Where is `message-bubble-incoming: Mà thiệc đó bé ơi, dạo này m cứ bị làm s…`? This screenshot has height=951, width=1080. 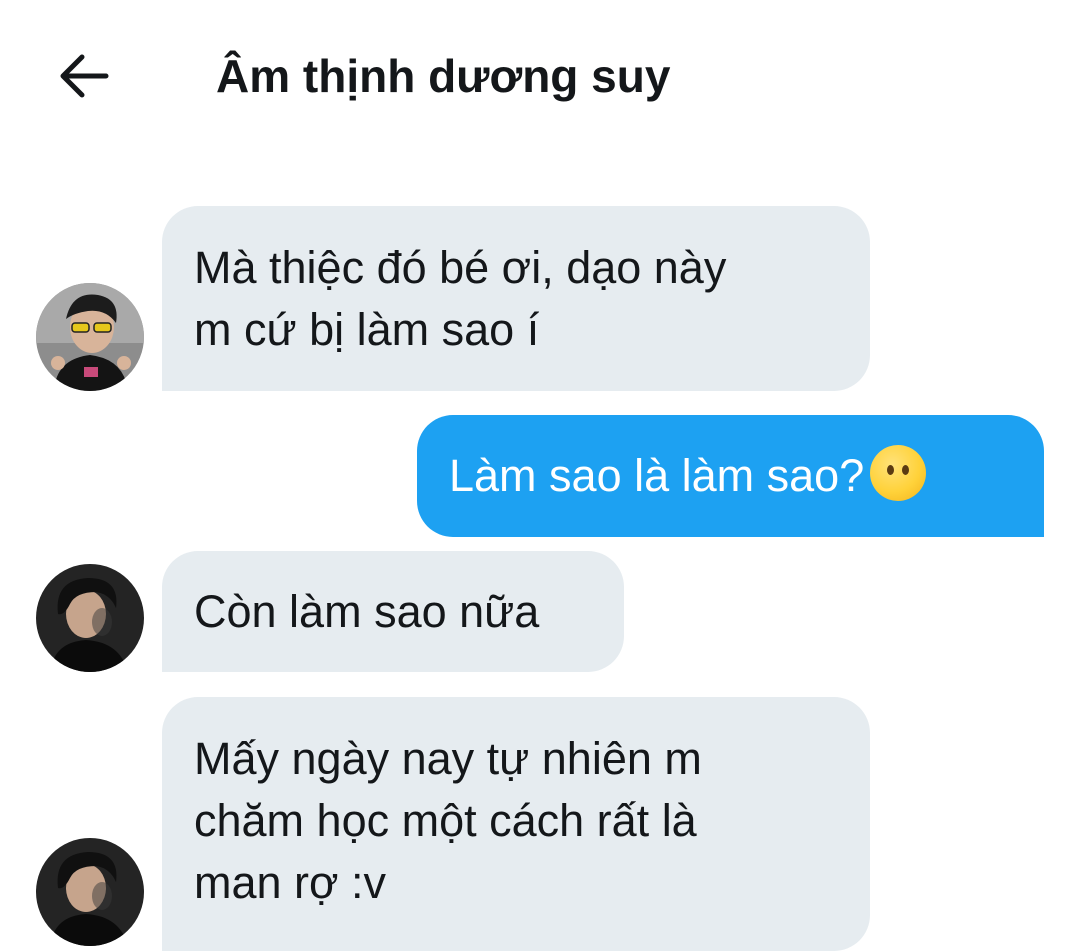
message-bubble-incoming: Mà thiệc đó bé ơi, dạo này m cứ bị làm s… is located at coordinates (516, 298).